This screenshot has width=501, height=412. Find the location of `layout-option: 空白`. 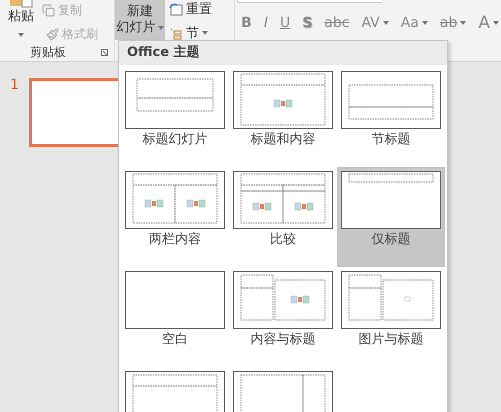

layout-option: 空白 is located at coordinates (175, 317).